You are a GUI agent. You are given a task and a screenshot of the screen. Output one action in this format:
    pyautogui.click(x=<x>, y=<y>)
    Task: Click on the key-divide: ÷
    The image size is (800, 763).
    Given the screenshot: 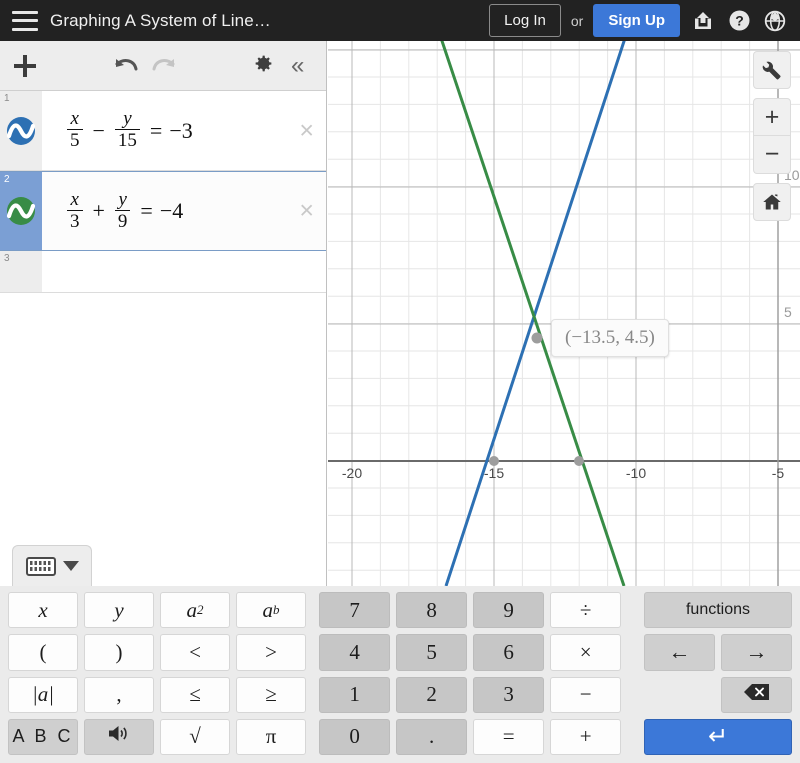 What is the action you would take?
    pyautogui.click(x=586, y=610)
    